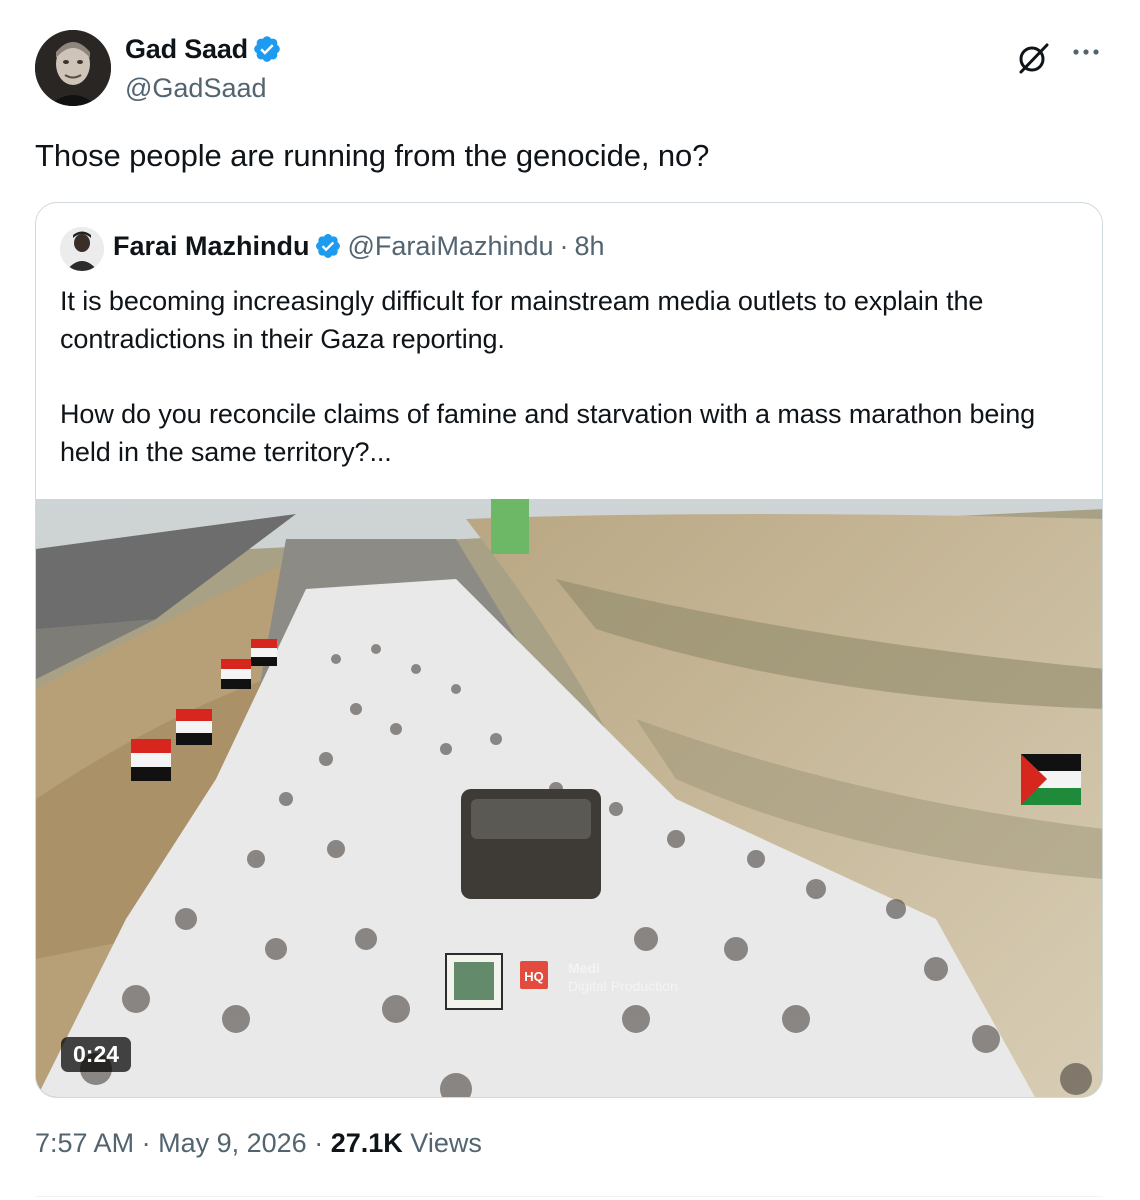  I want to click on watermark-line-2: Digital Production, so click(623, 986).